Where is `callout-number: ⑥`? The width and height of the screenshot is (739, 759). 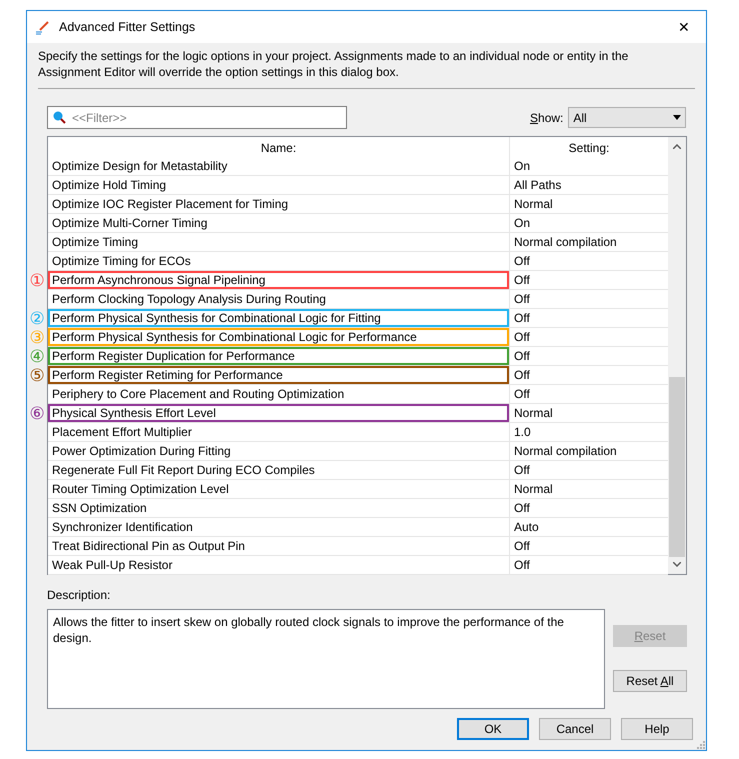 callout-number: ⑥ is located at coordinates (37, 413).